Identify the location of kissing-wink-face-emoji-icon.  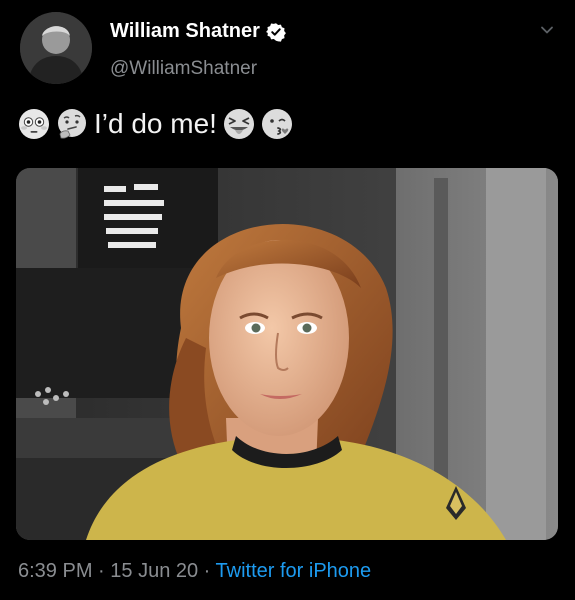
(276, 124).